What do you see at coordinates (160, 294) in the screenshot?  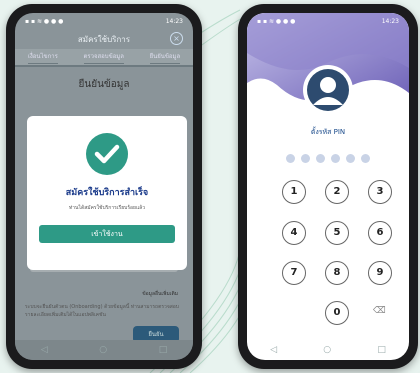 I see `additional-info-link: ข้อมูลอื่นเพิ่มเติม` at bounding box center [160, 294].